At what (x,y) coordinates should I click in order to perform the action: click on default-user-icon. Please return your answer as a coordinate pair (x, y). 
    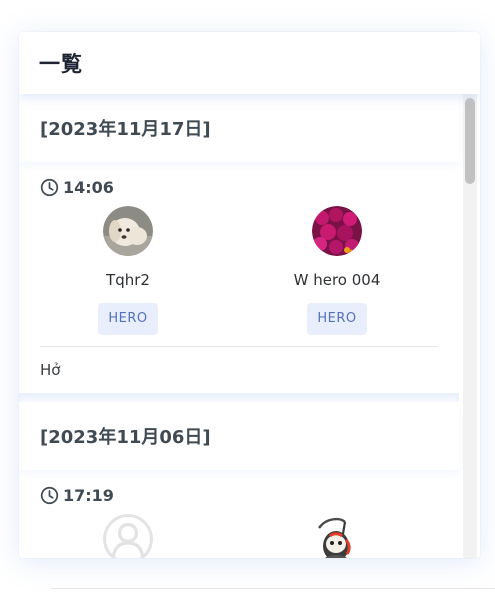
    Looking at the image, I should click on (128, 536).